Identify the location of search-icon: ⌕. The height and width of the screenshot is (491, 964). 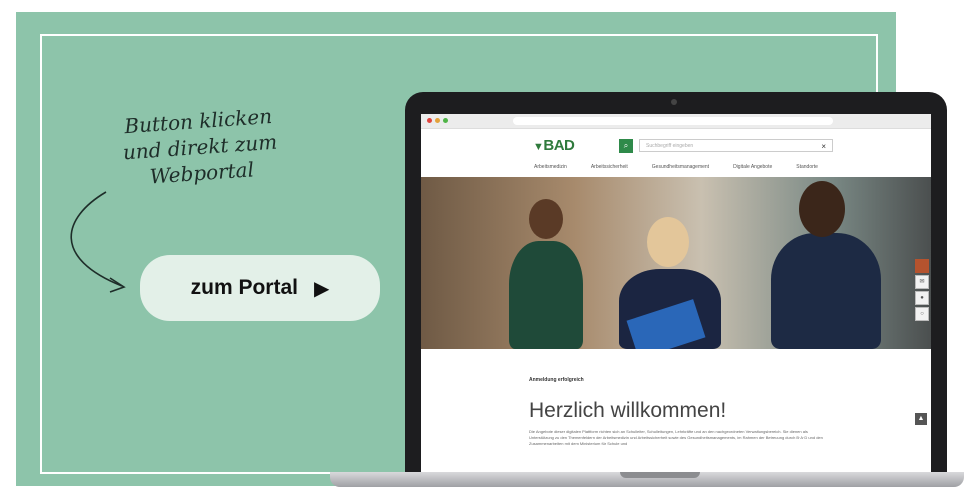
(626, 146).